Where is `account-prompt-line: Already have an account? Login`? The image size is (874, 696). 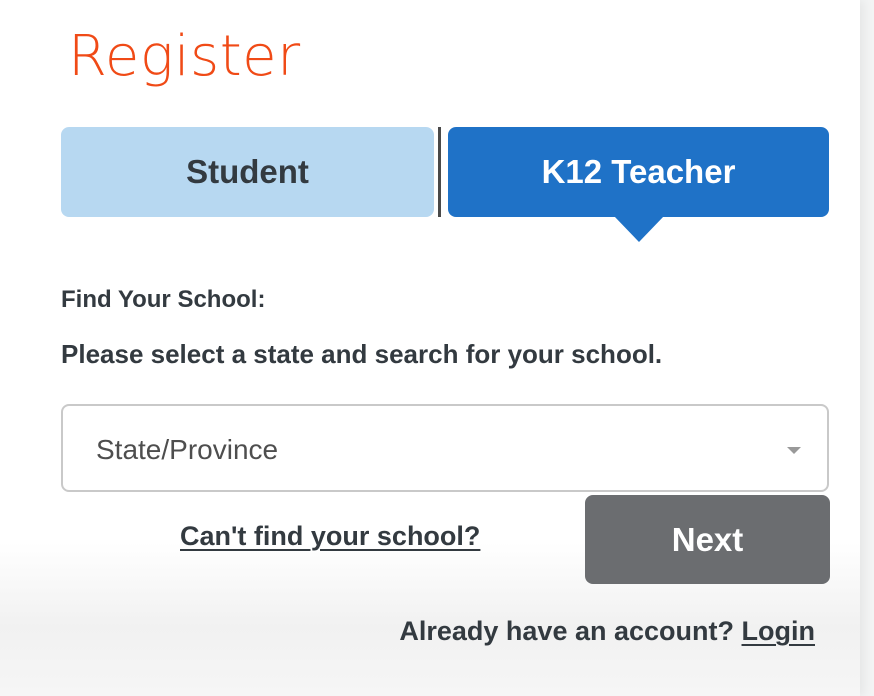 account-prompt-line: Already have an account? Login is located at coordinates (607, 631).